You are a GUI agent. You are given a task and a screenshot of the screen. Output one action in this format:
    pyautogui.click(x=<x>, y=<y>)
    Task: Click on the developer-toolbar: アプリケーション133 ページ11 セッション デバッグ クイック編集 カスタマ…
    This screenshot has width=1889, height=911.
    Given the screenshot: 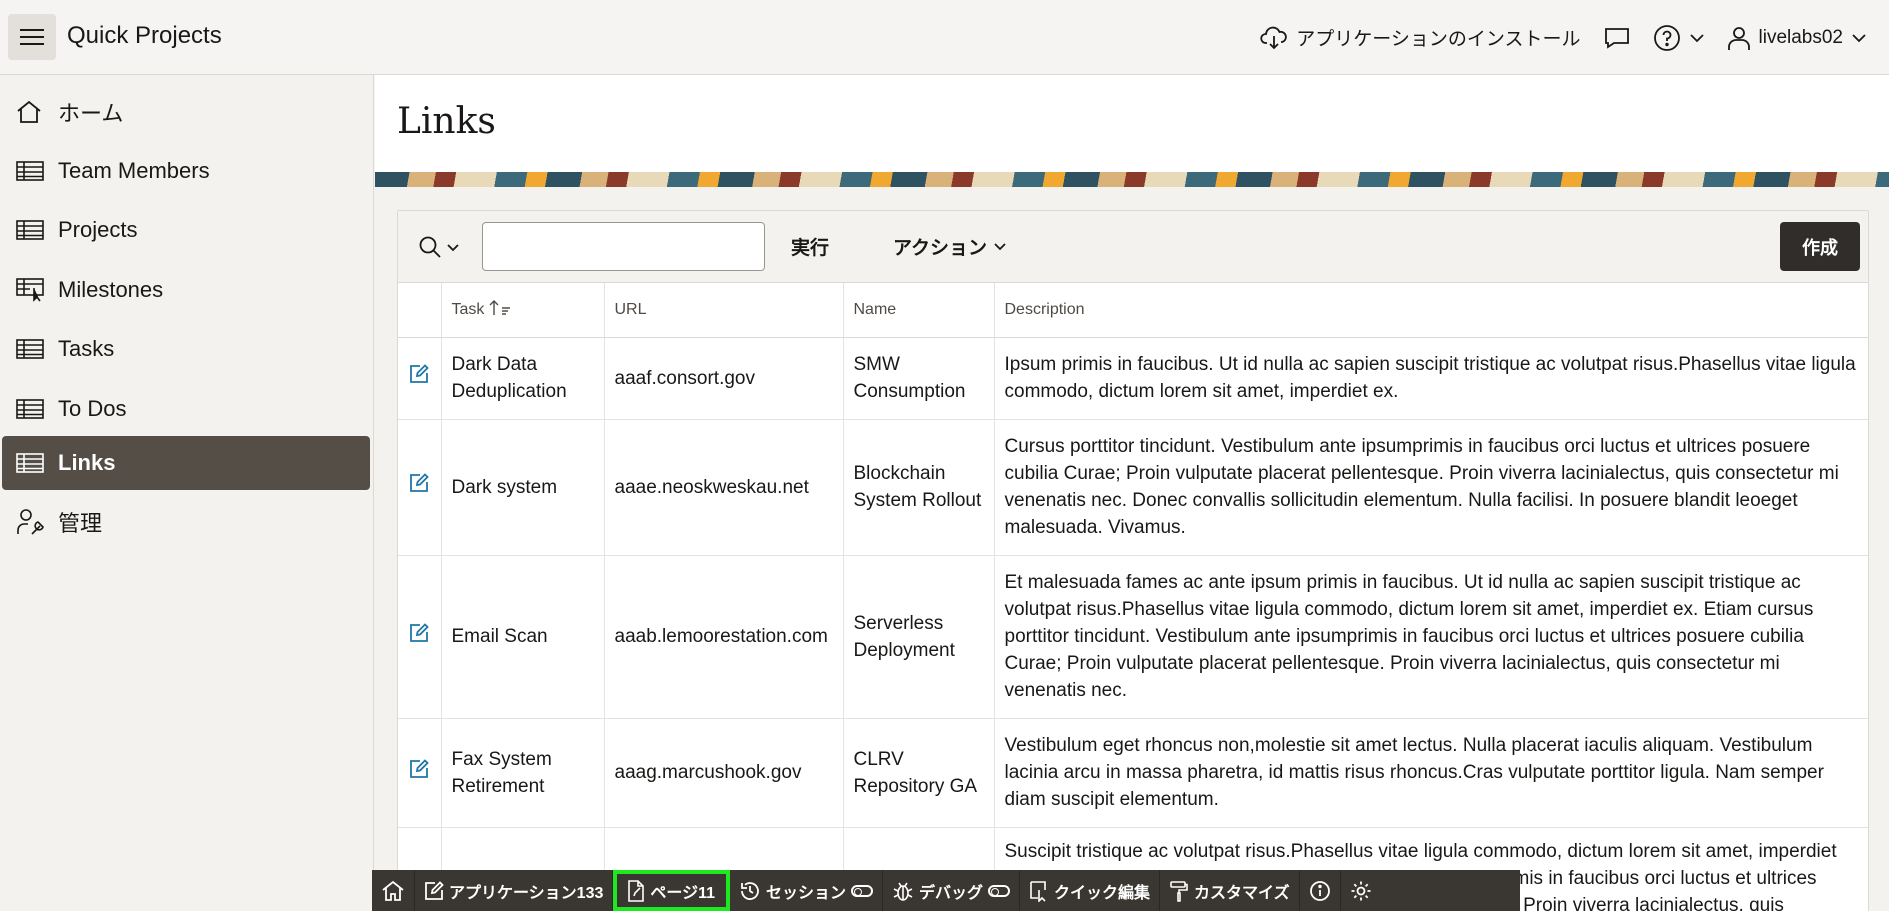 What is the action you would take?
    pyautogui.click(x=946, y=890)
    